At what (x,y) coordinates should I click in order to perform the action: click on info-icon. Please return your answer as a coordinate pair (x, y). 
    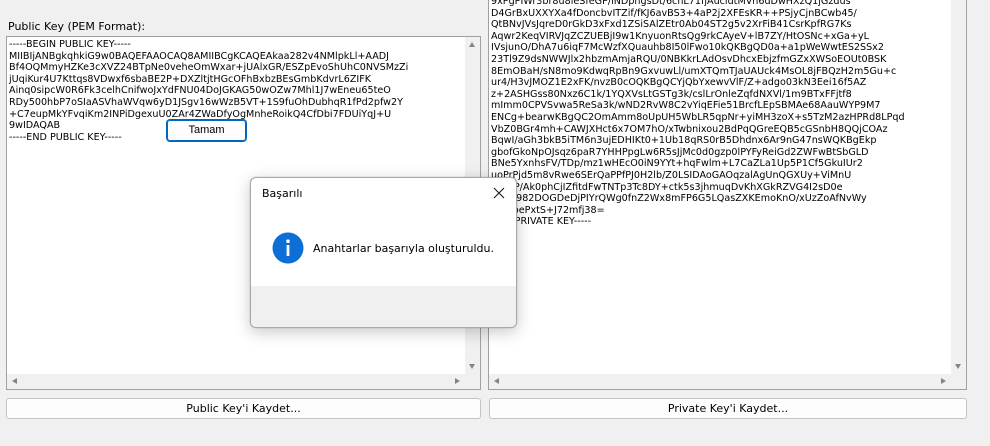
    Looking at the image, I should click on (288, 248).